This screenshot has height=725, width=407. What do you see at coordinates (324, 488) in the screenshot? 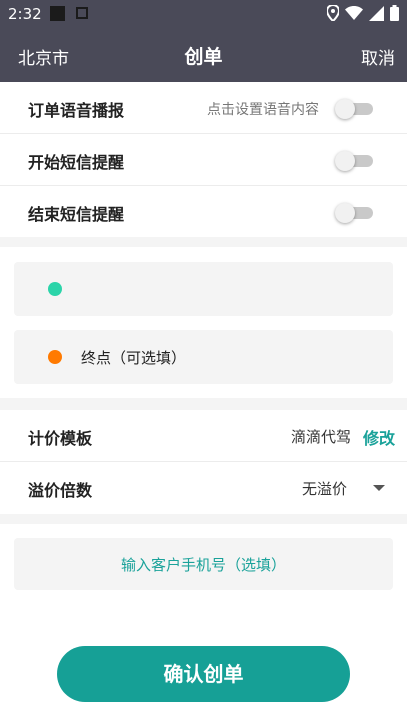
I see `premium-value: 无溢价` at bounding box center [324, 488].